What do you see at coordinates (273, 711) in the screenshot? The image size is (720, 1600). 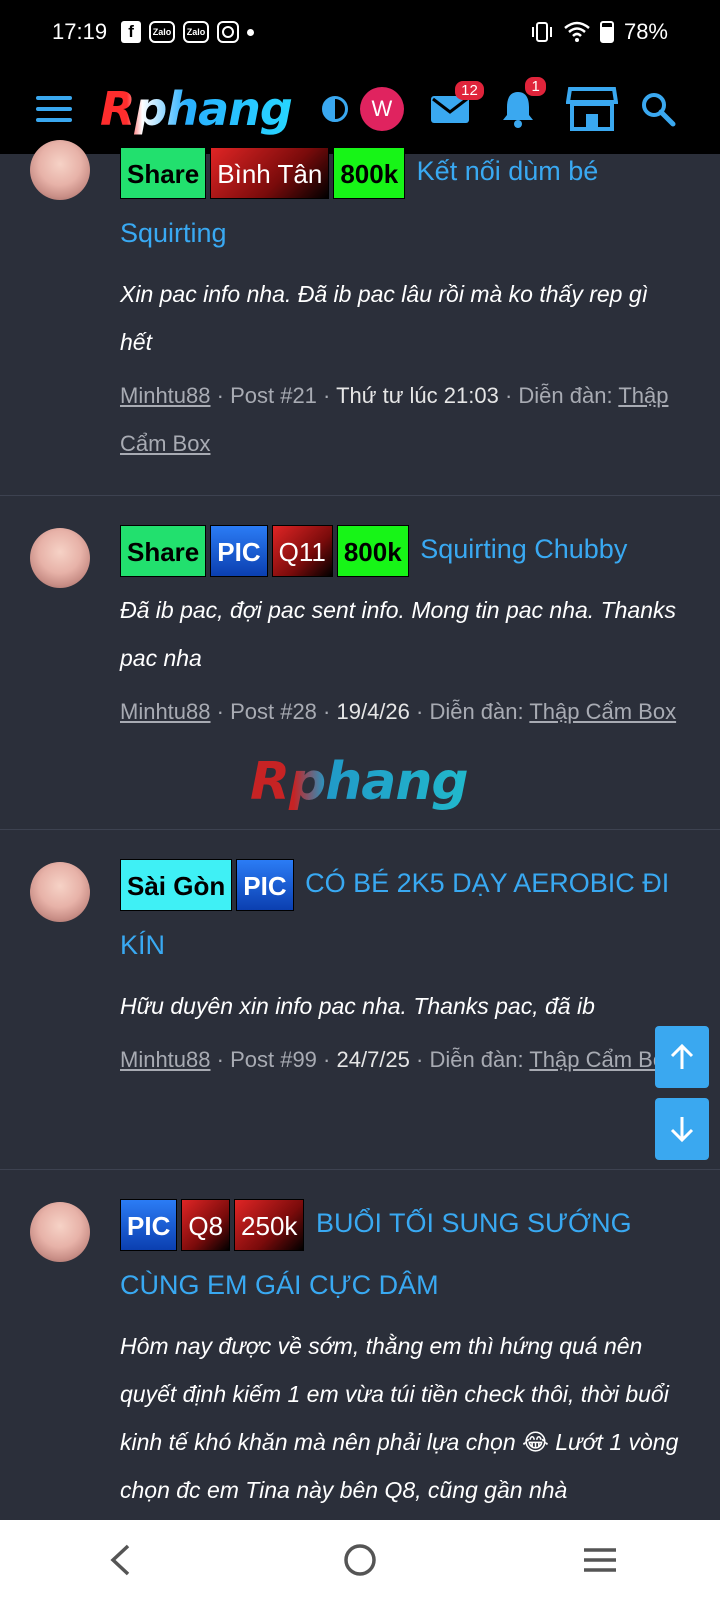 I see `post-number: Post #28` at bounding box center [273, 711].